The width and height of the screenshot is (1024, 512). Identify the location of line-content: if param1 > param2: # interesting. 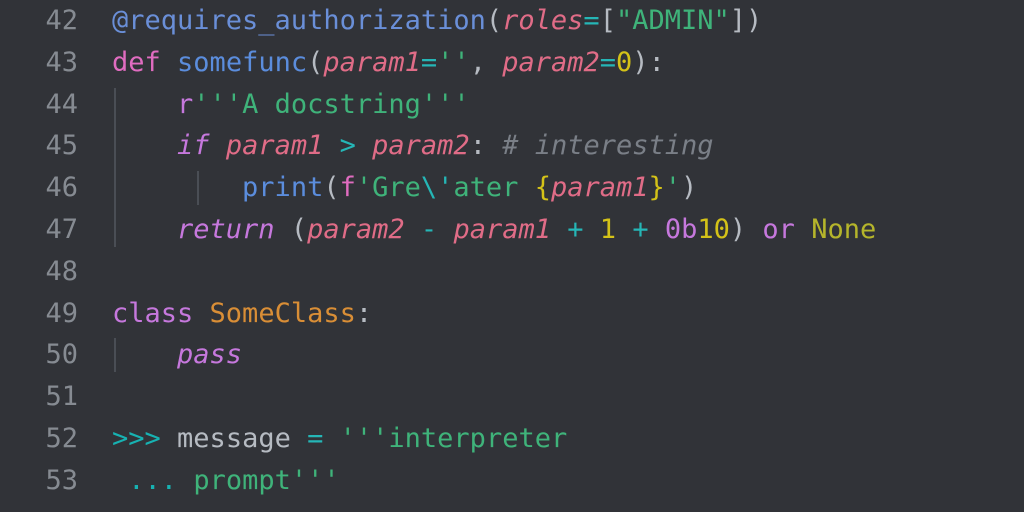
(413, 146).